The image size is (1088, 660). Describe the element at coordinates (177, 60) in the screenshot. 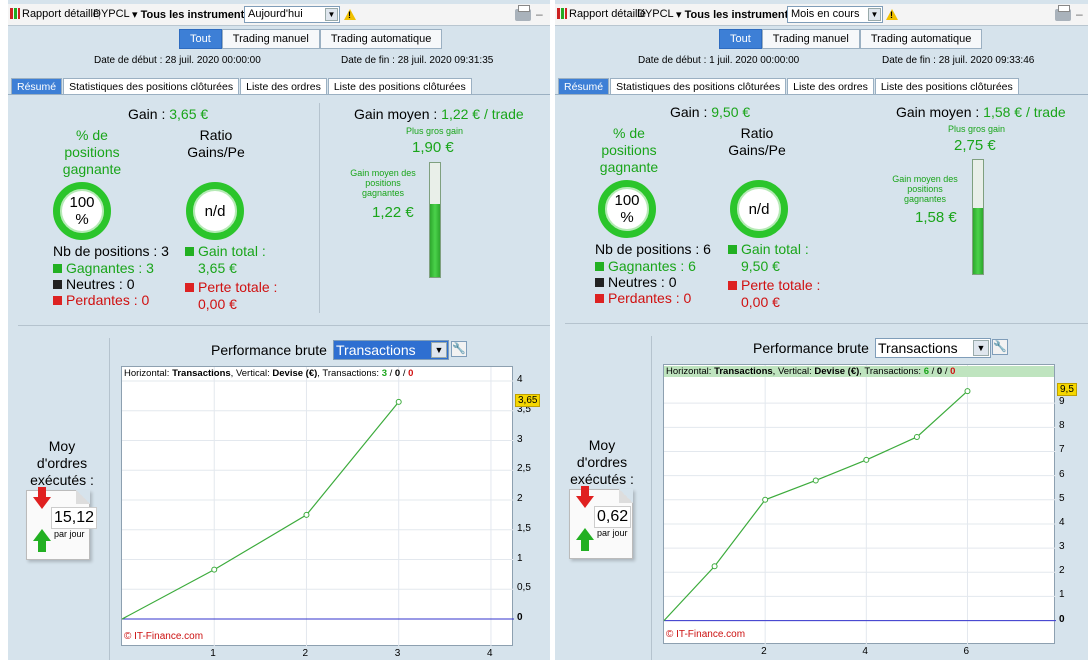

I see `start-date: Date de début : 28 juil. 2020 00:00:00` at that location.